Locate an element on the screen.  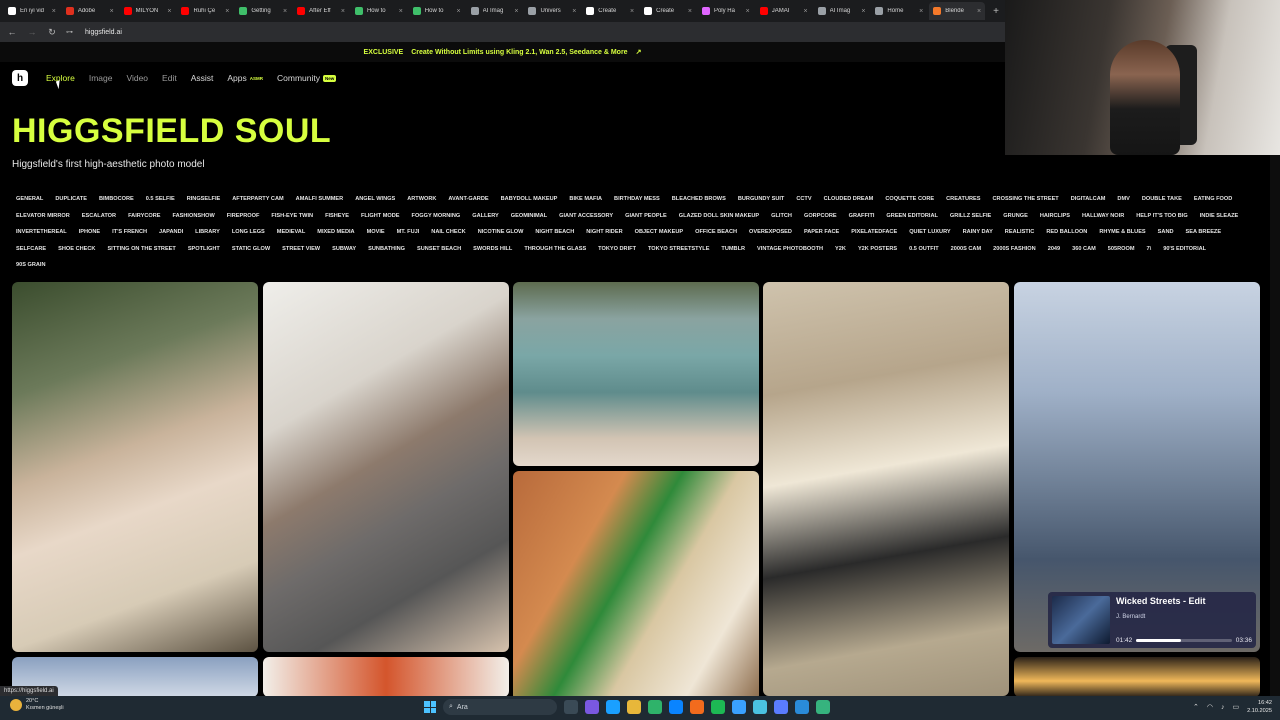
nav-apps: Apps ASMR is located at coordinates (245, 78).